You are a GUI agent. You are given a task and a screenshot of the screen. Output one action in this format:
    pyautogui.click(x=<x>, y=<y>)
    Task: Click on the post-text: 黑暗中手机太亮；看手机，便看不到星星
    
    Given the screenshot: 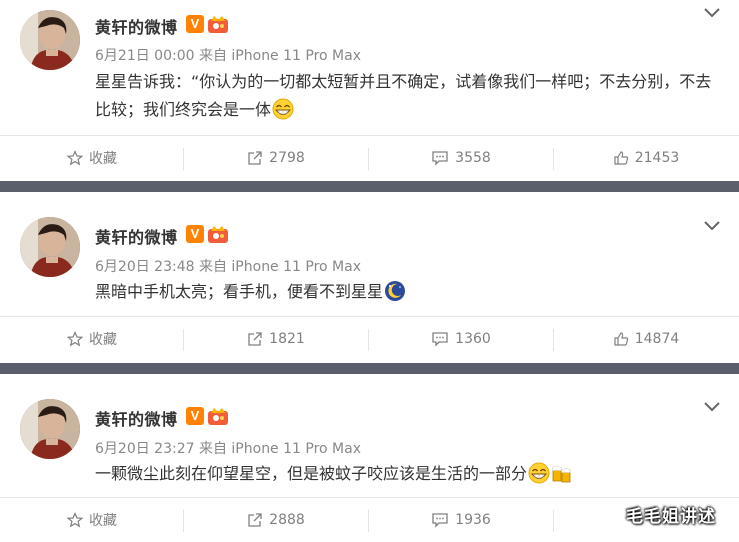 What is the action you would take?
    pyautogui.click(x=239, y=291)
    